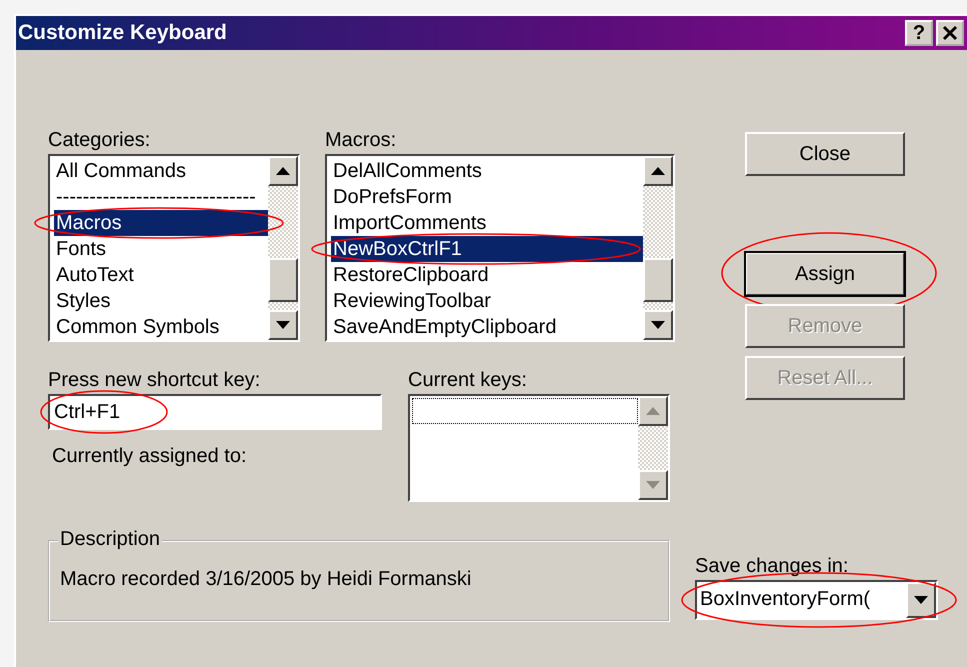  I want to click on dialog-button: Assign, so click(825, 274).